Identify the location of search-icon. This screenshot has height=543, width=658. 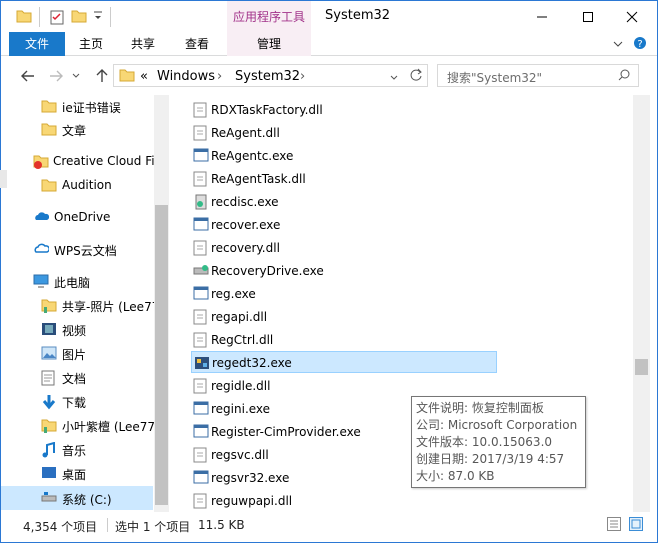
(624, 76).